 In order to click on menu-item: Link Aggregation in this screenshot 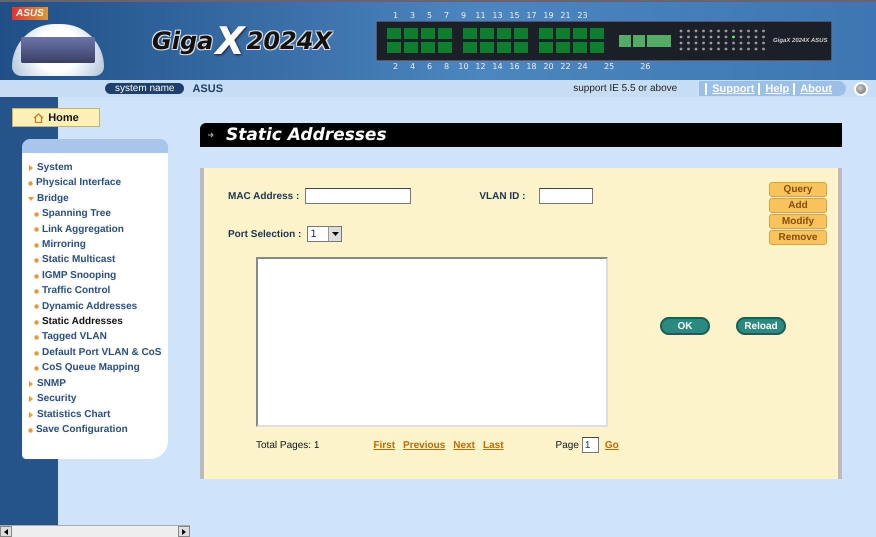, I will do `click(97, 230)`.